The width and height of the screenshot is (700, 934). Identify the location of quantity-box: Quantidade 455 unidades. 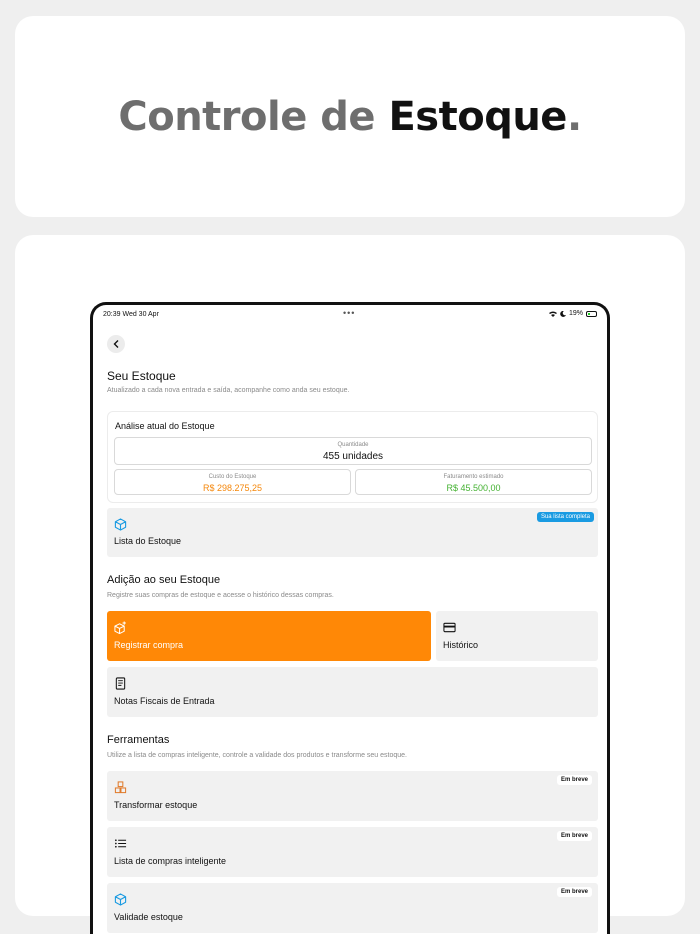
(353, 451).